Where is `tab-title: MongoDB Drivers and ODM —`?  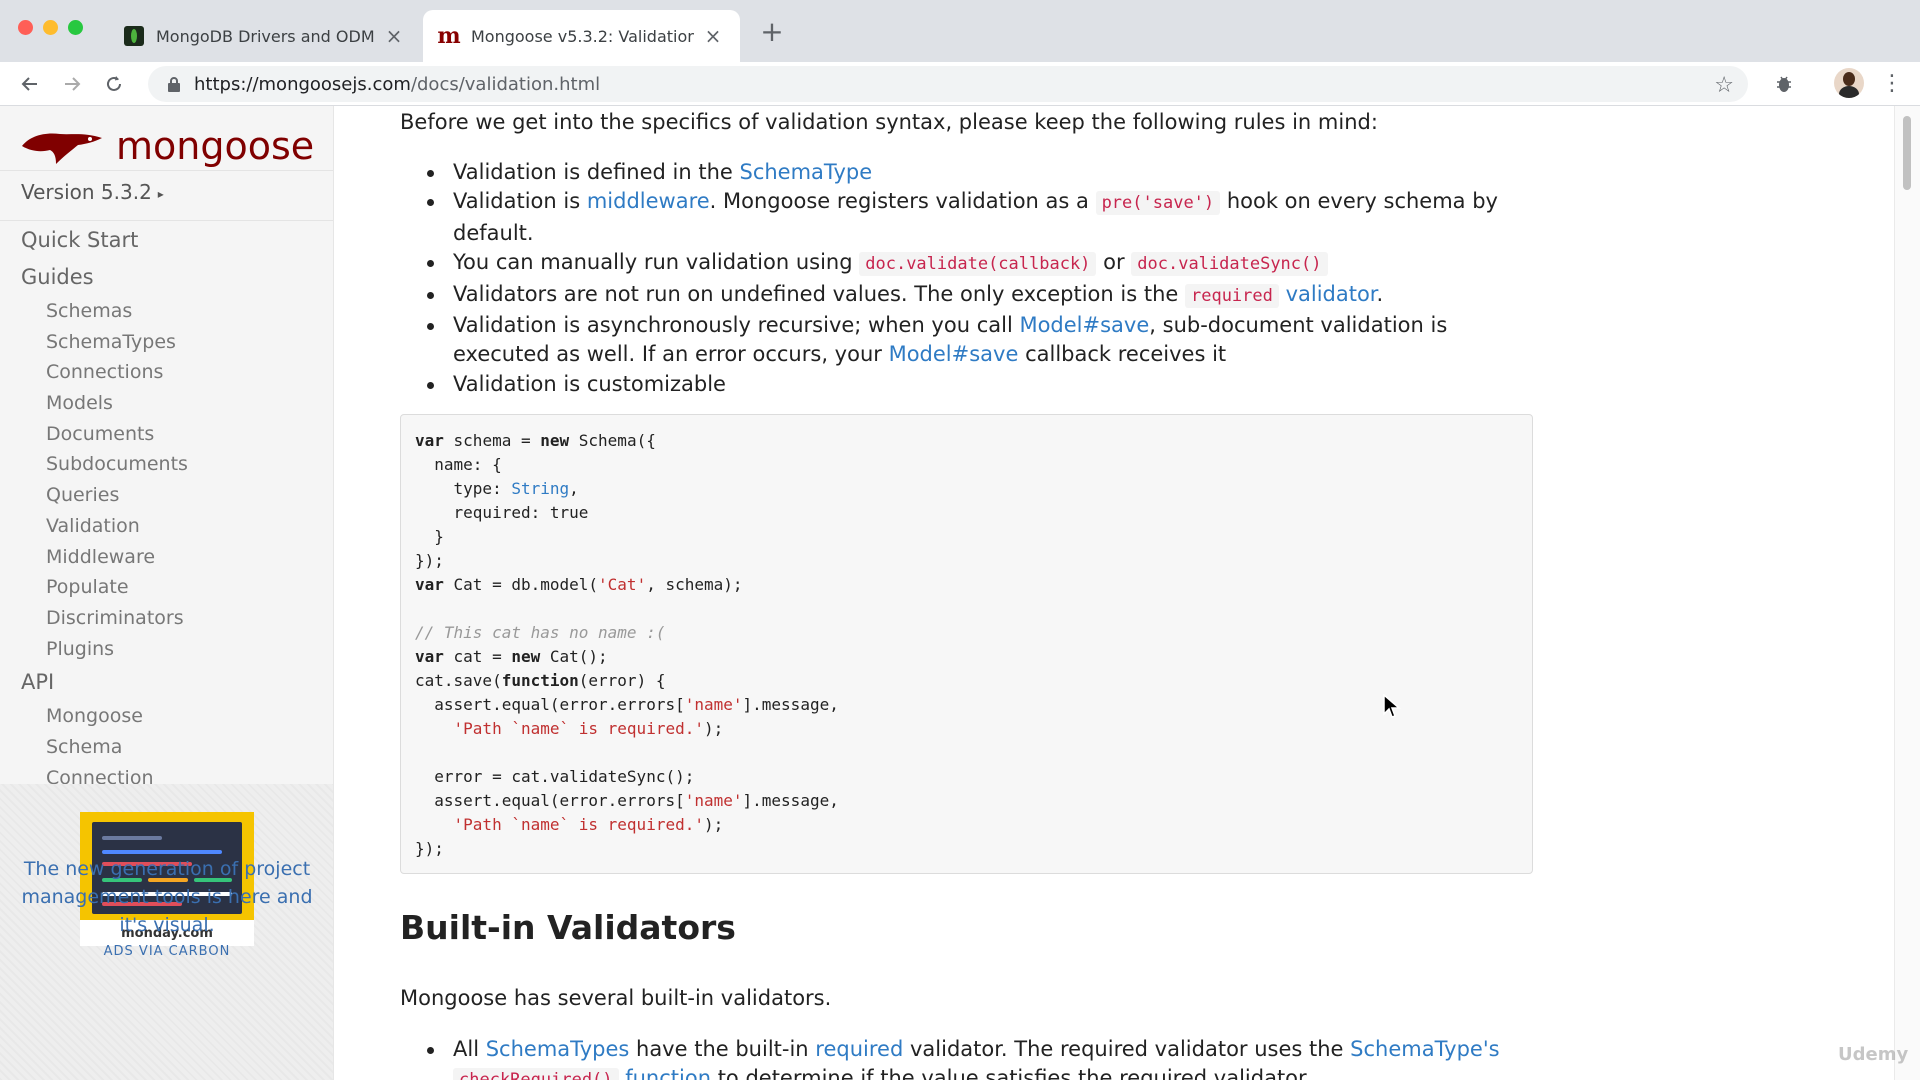 tab-title: MongoDB Drivers and ODM — is located at coordinates (265, 36).